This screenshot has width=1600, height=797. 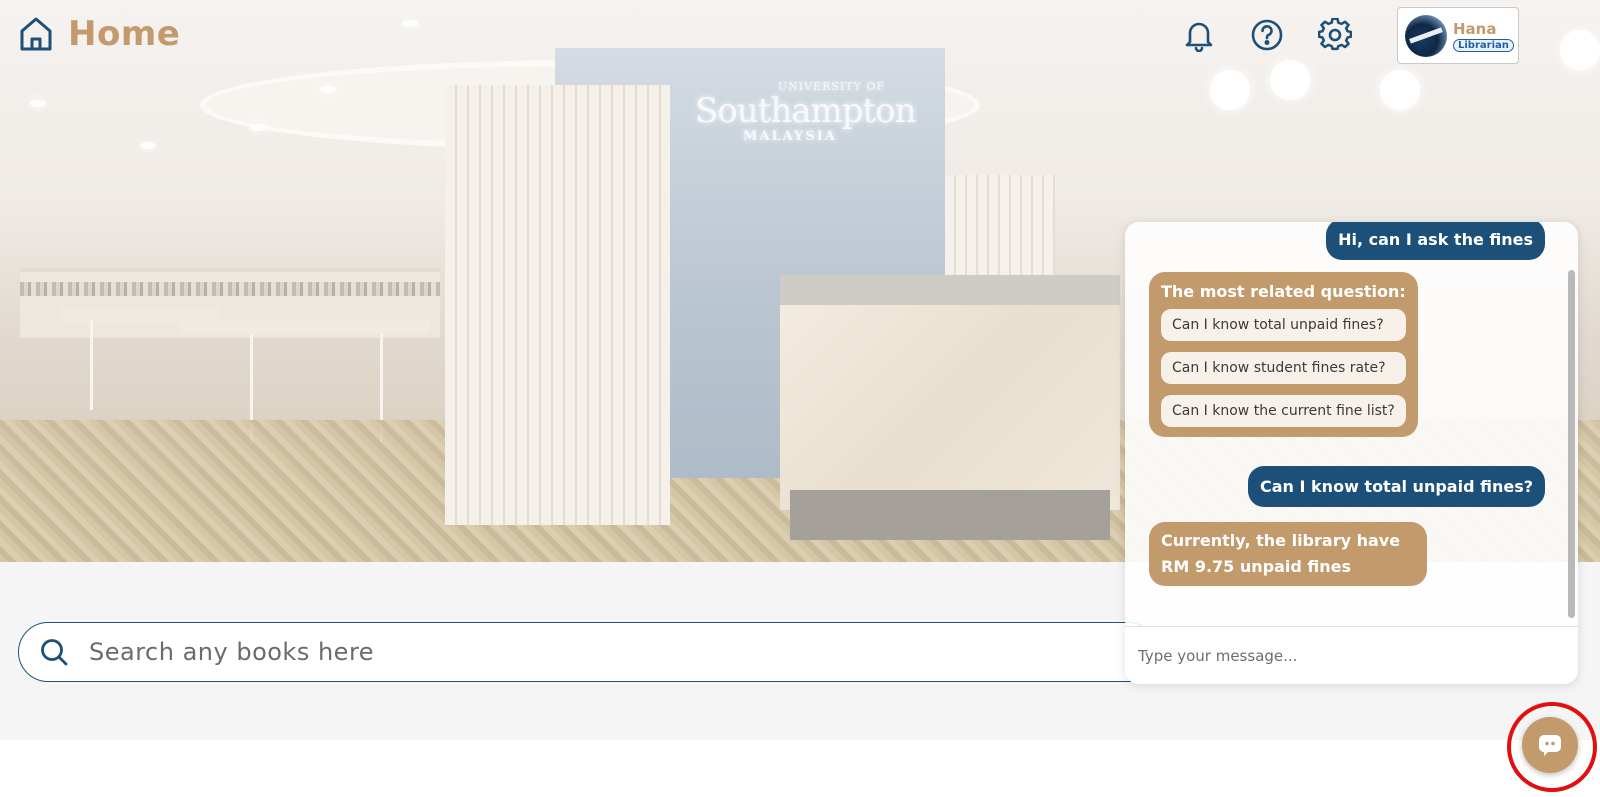 I want to click on home-link: Home, so click(x=99, y=34).